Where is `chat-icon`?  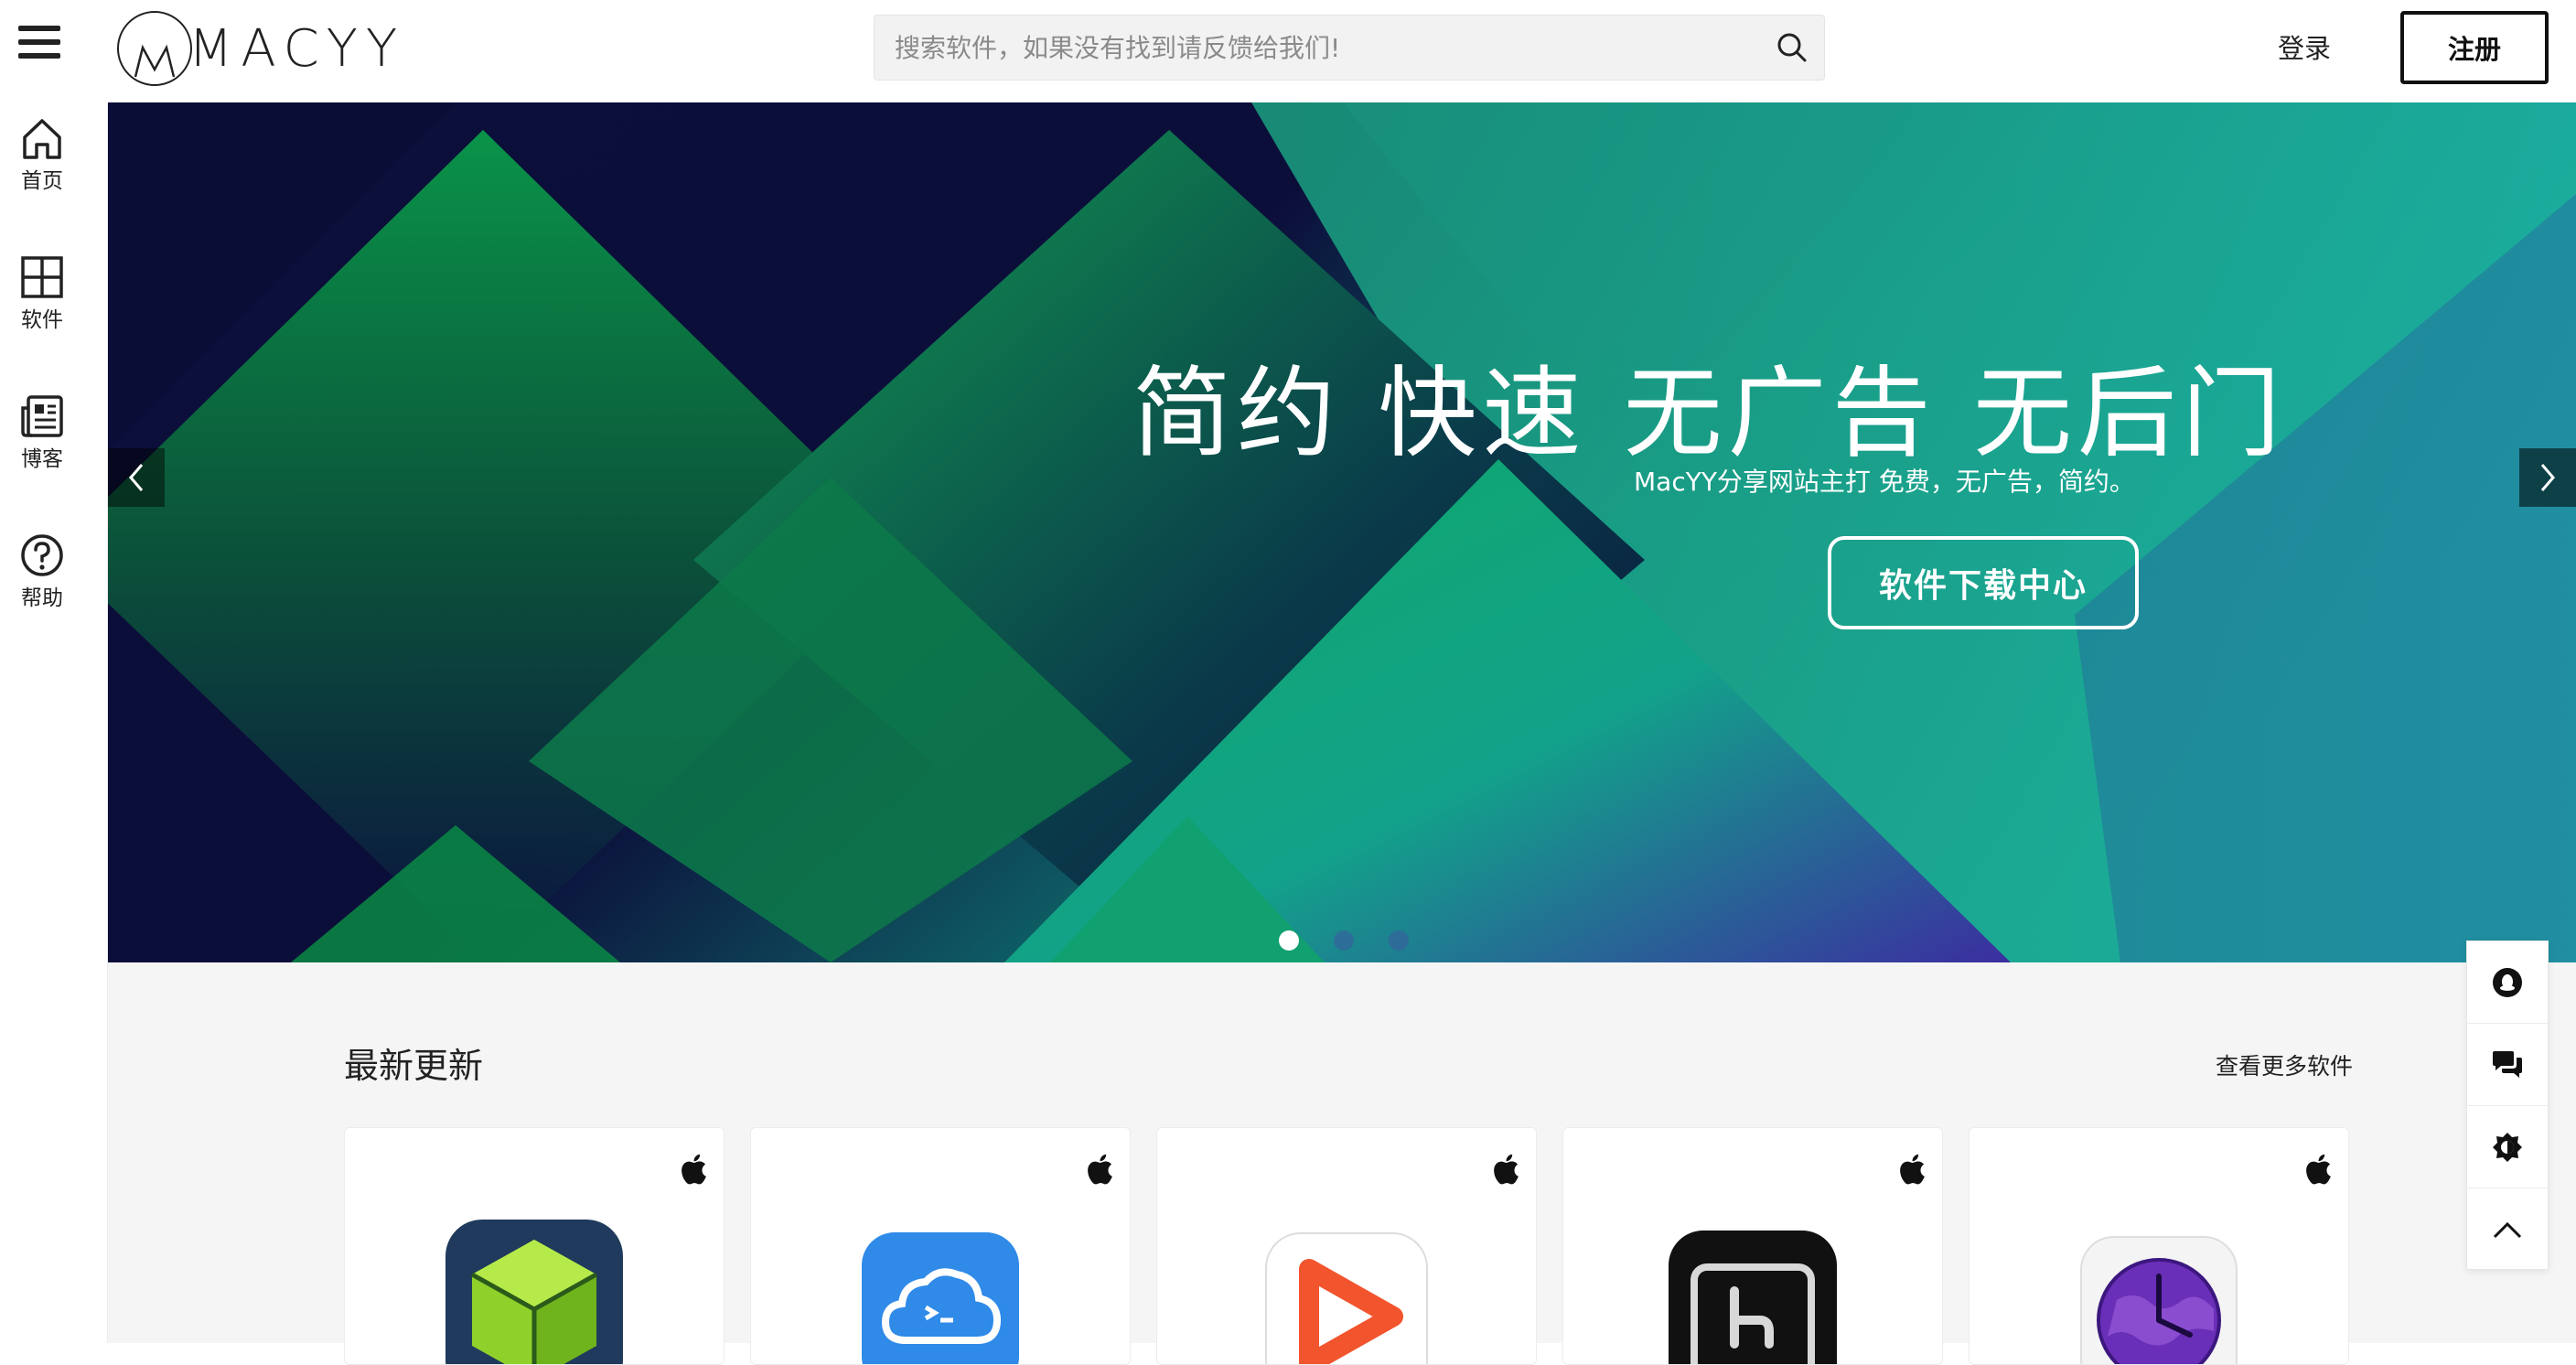 chat-icon is located at coordinates (2508, 1064).